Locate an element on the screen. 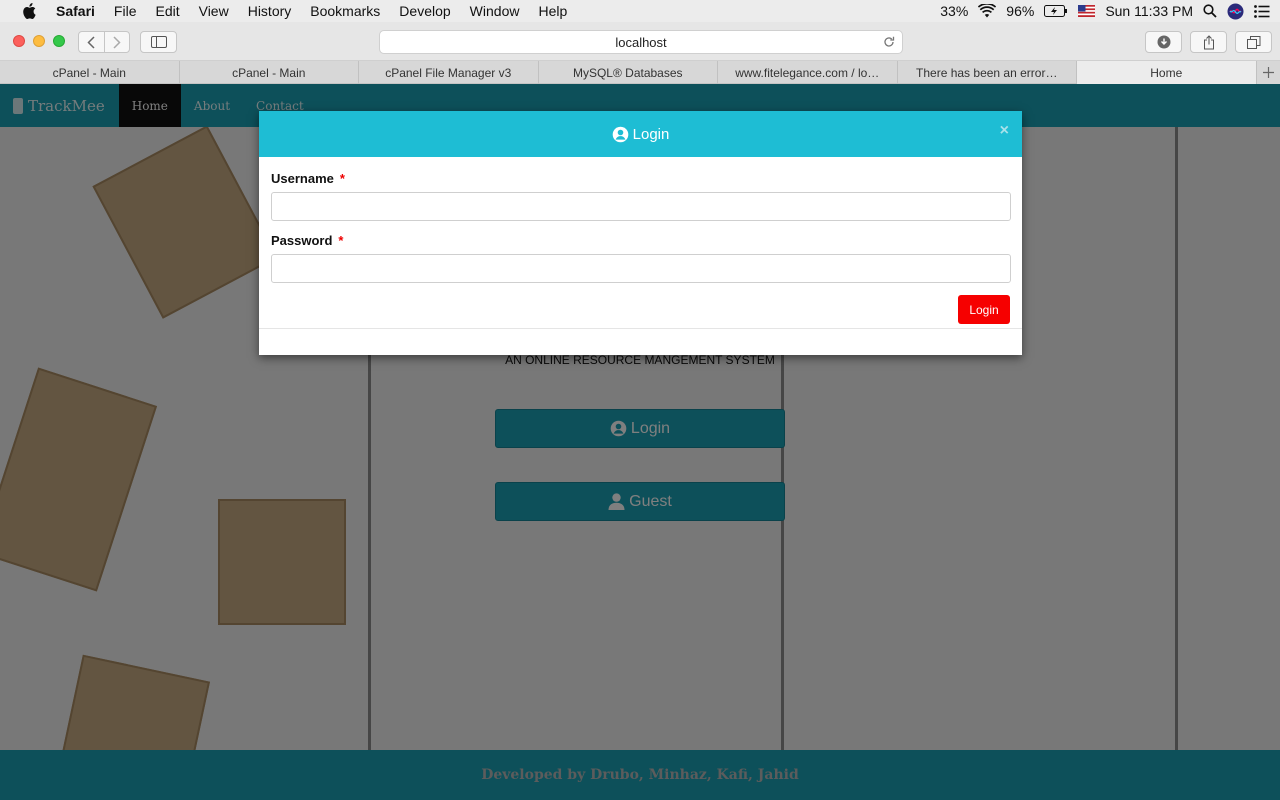 The height and width of the screenshot is (800, 1280). forward-button is located at coordinates (117, 42).